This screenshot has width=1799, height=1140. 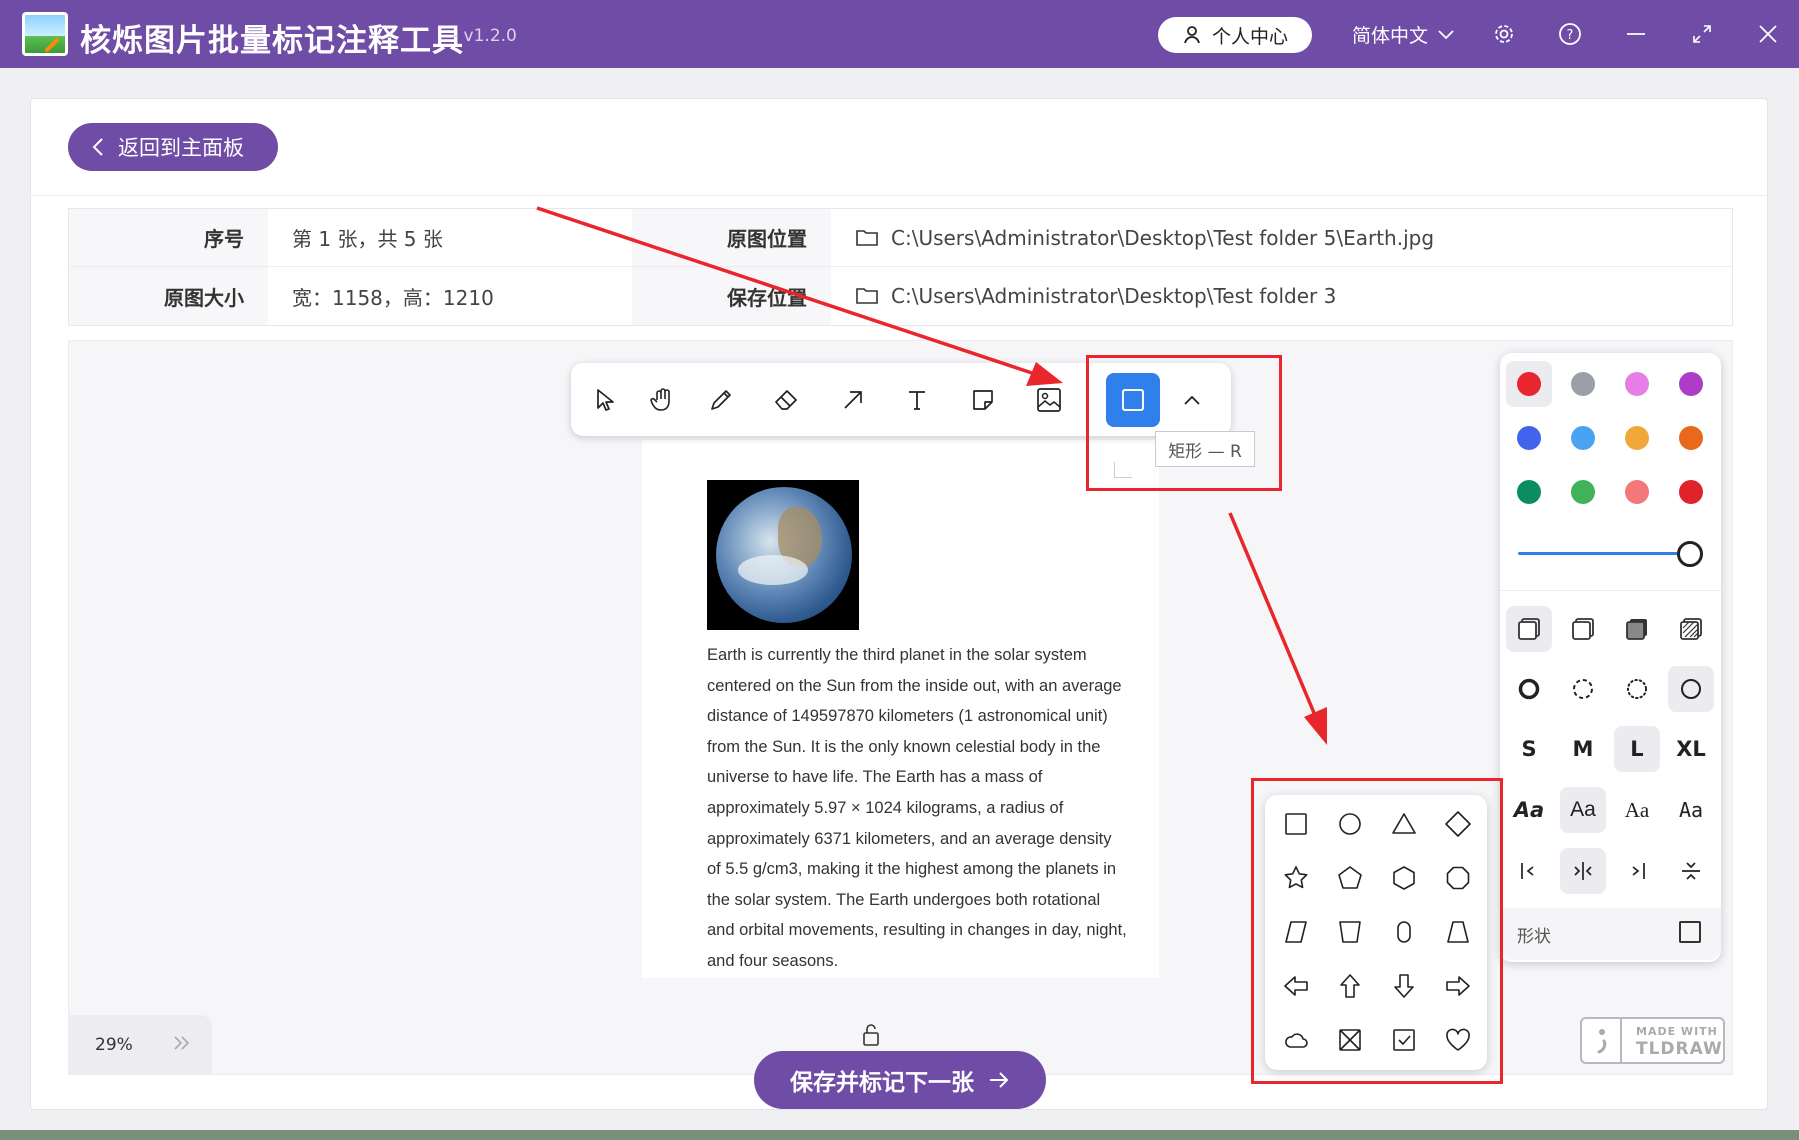 I want to click on note-icon, so click(x=983, y=400).